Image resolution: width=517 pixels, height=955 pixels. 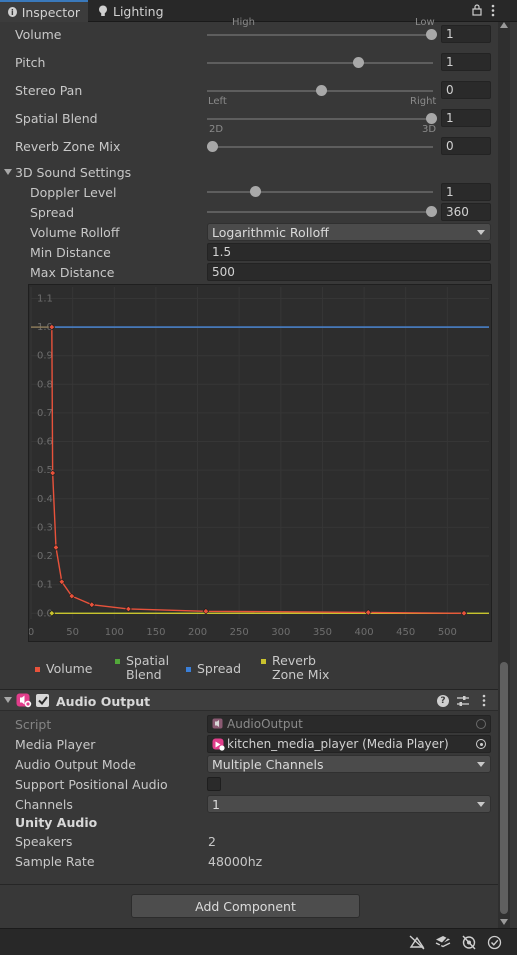 What do you see at coordinates (466, 34) in the screenshot?
I see `volume-field: 1` at bounding box center [466, 34].